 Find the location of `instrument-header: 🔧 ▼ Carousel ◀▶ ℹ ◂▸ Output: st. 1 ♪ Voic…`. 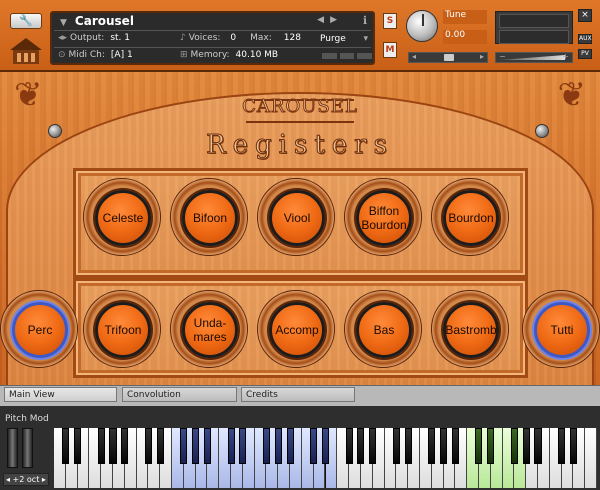

instrument-header: 🔧 ▼ Carousel ◀▶ ℹ ◂▸ Output: st. 1 ♪ Voic… is located at coordinates (300, 36).